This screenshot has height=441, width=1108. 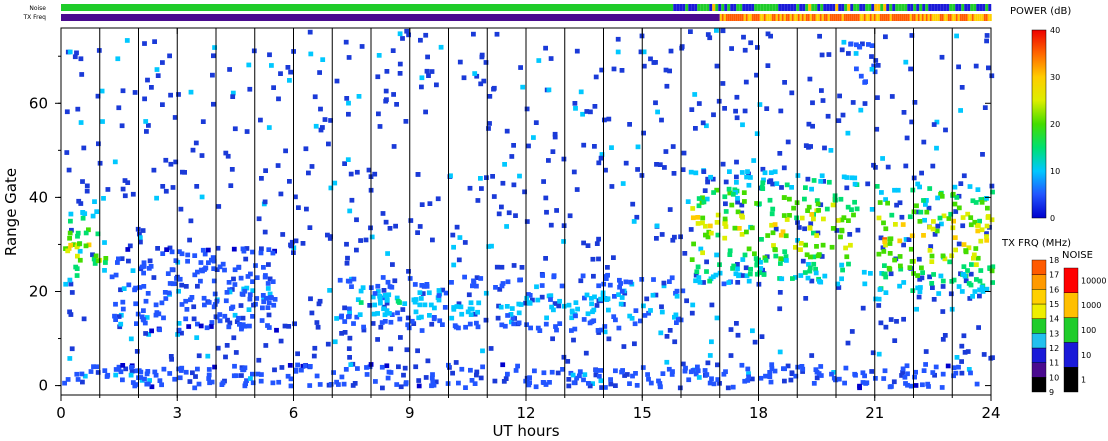 I want to click on noise-colorbar: 1 10 100 1000 10000, so click(x=1084, y=330).